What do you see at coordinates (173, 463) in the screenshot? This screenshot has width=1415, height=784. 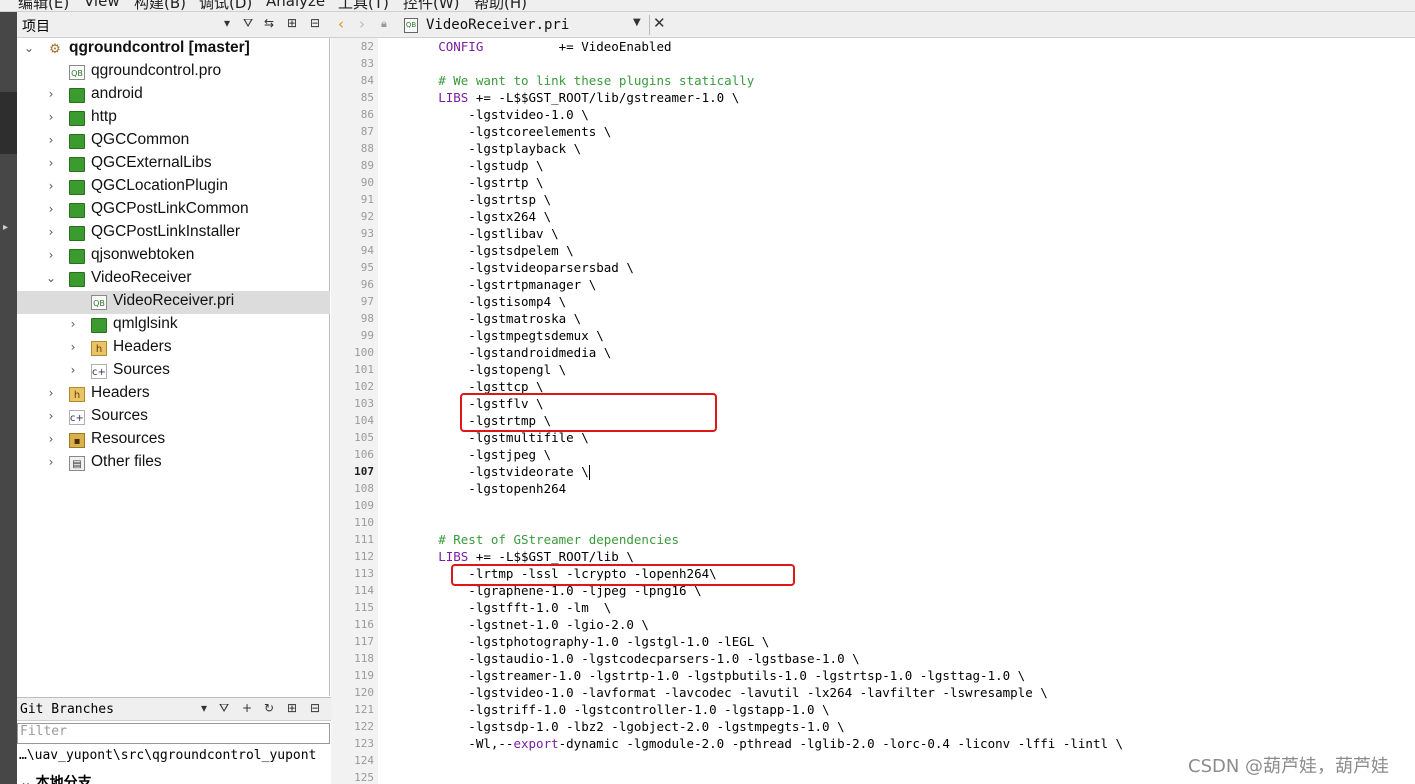 I see `tree-item: › ▤ Other files` at bounding box center [173, 463].